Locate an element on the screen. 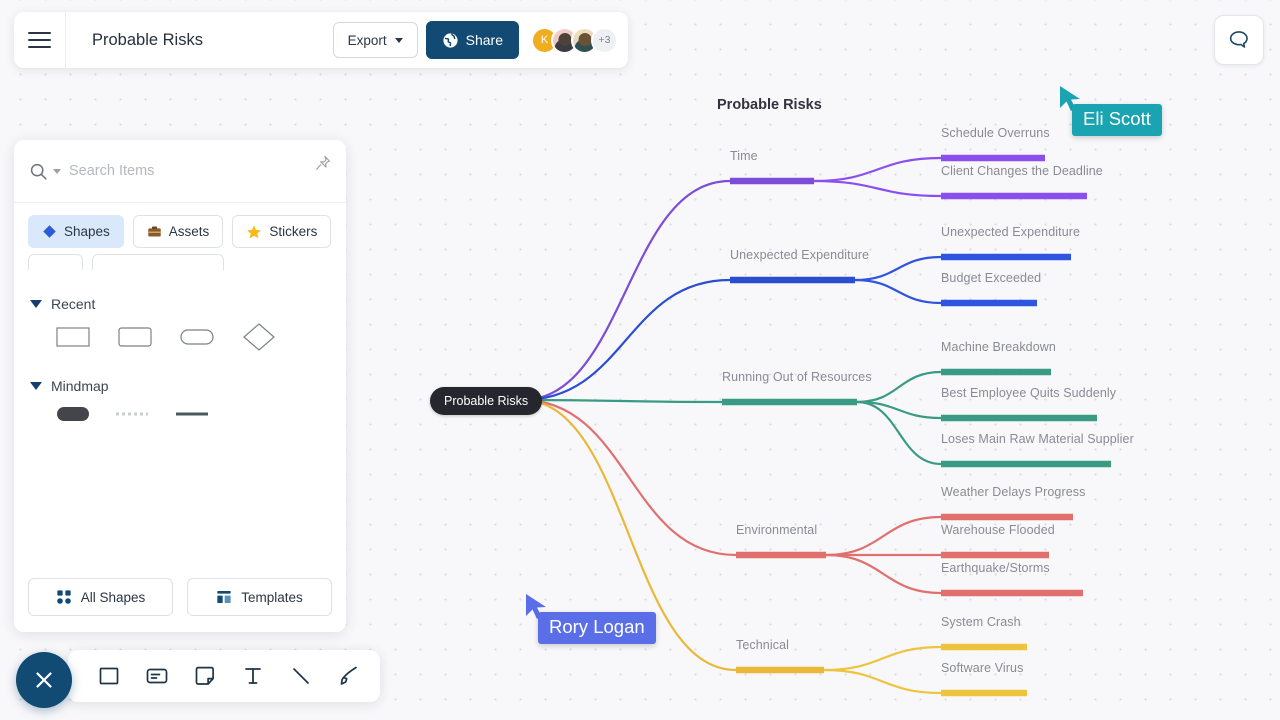 The width and height of the screenshot is (1280, 720). pin-icon is located at coordinates (323, 163).